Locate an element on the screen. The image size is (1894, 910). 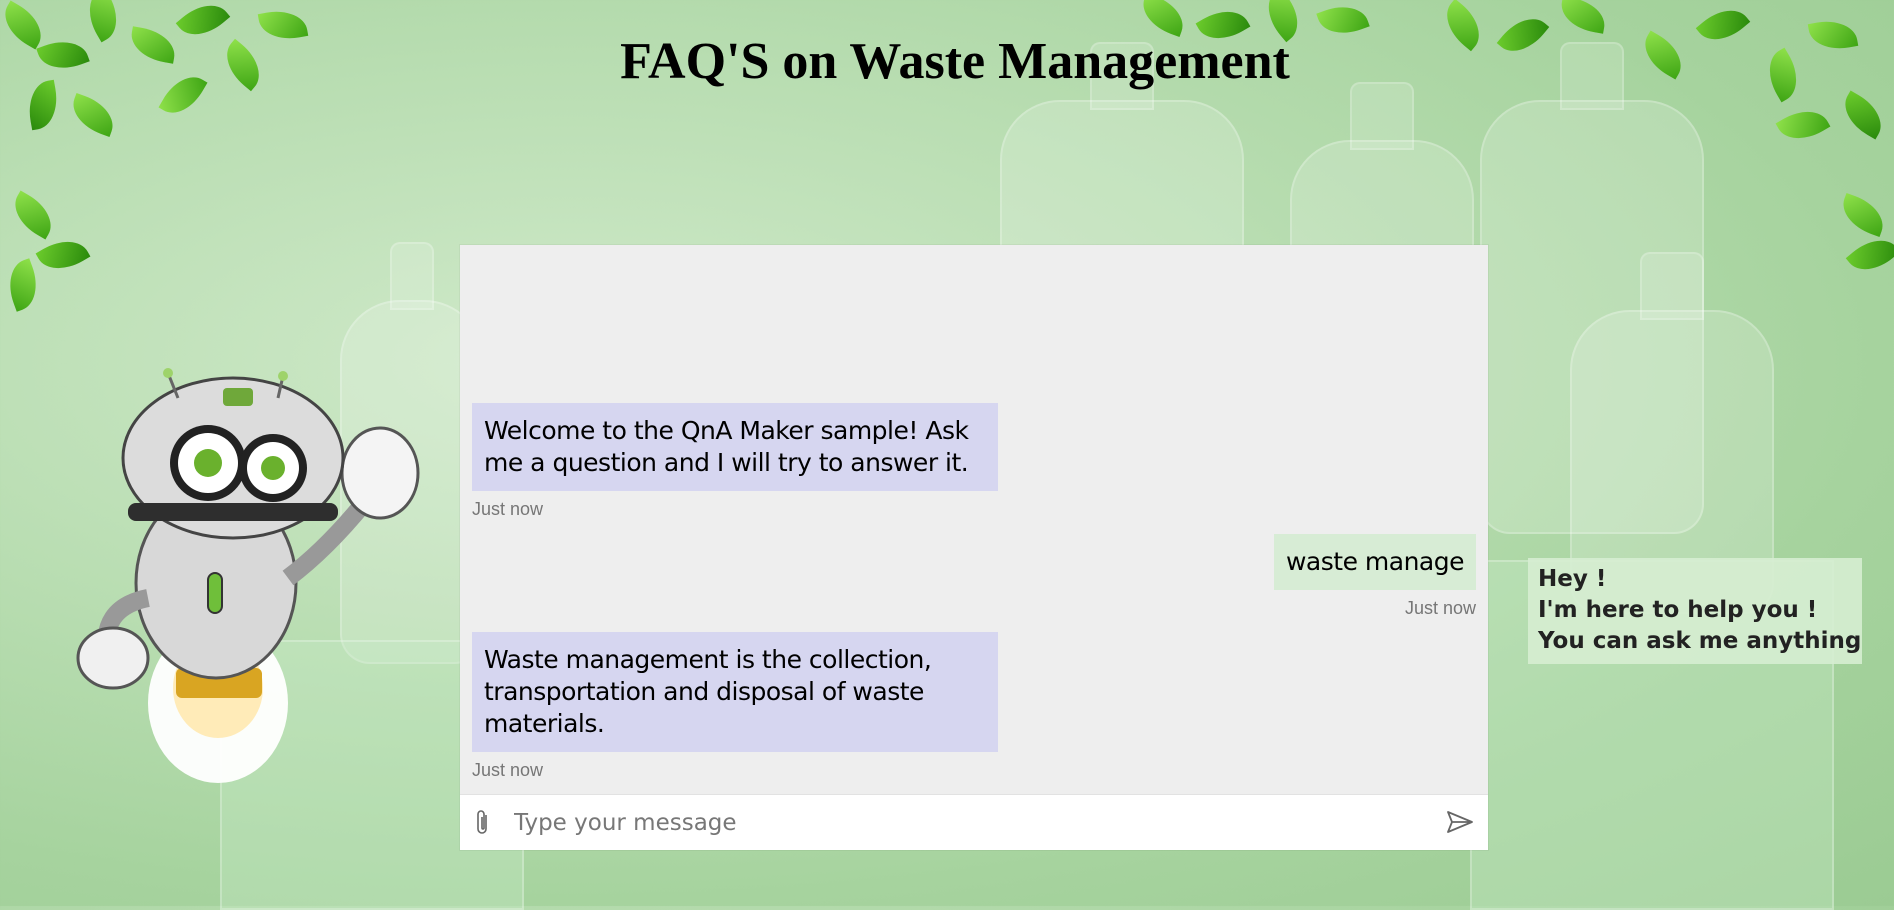
message-input-bar is located at coordinates (974, 822).